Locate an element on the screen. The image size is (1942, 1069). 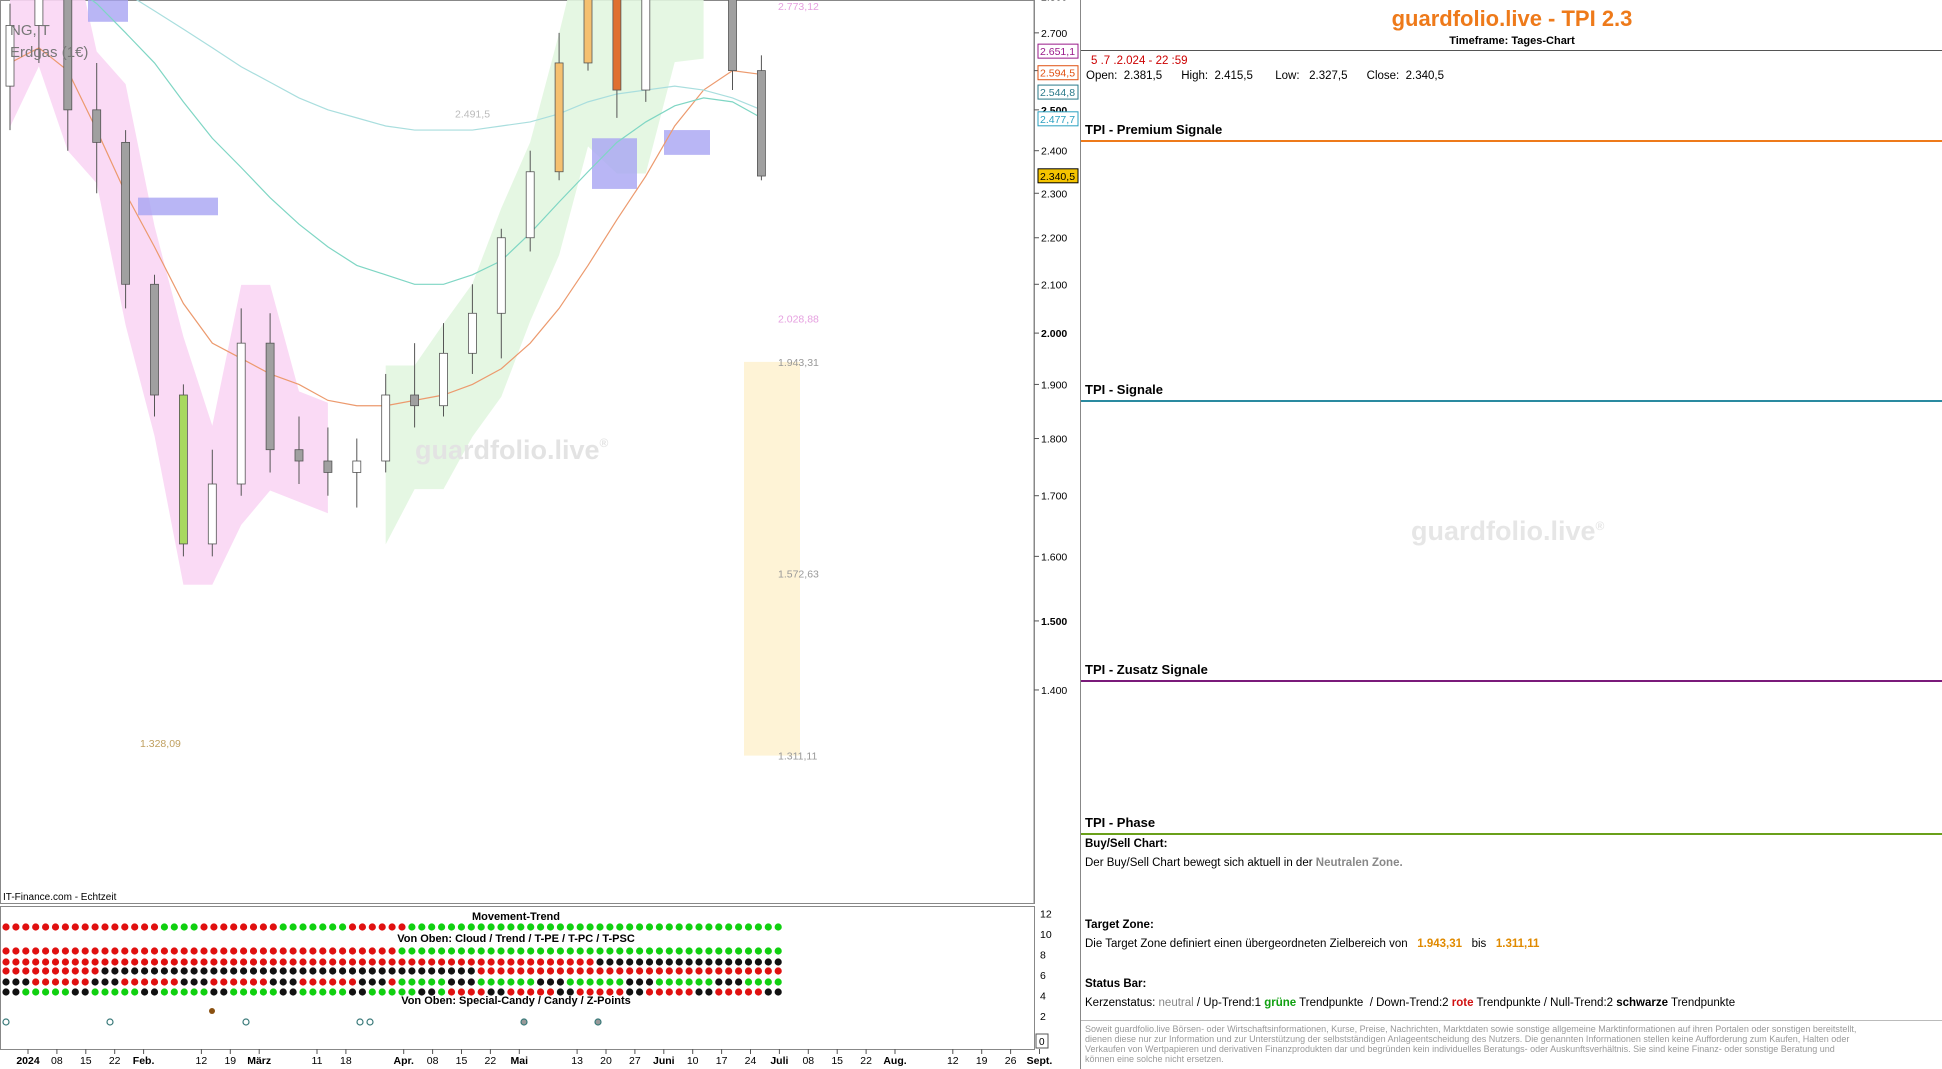
x-tick-label: März is located at coordinates (259, 1061).